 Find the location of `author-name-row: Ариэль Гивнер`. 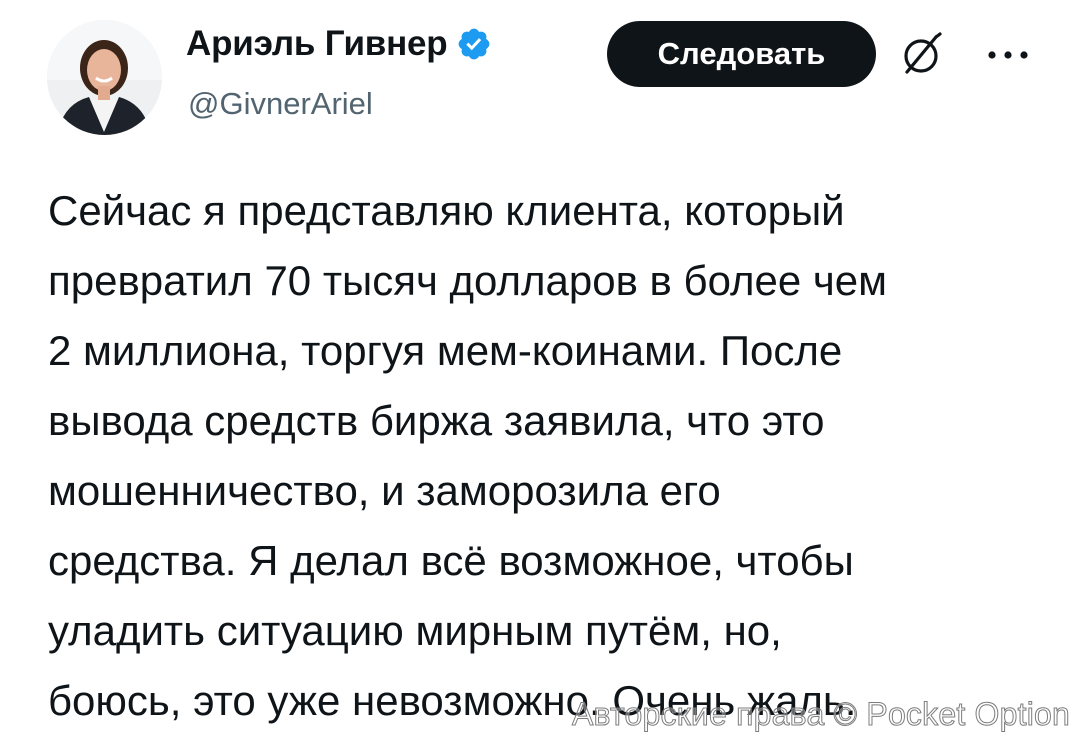

author-name-row: Ариэль Гивнер is located at coordinates (339, 44).